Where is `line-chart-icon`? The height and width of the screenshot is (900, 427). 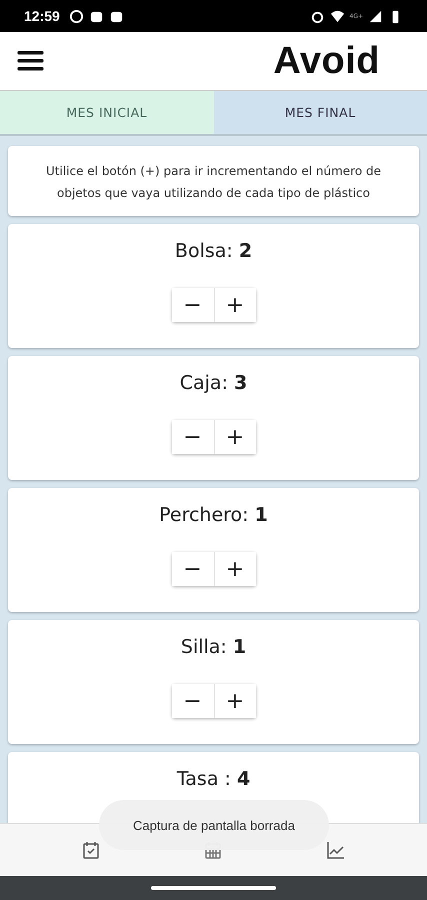 line-chart-icon is located at coordinates (336, 850).